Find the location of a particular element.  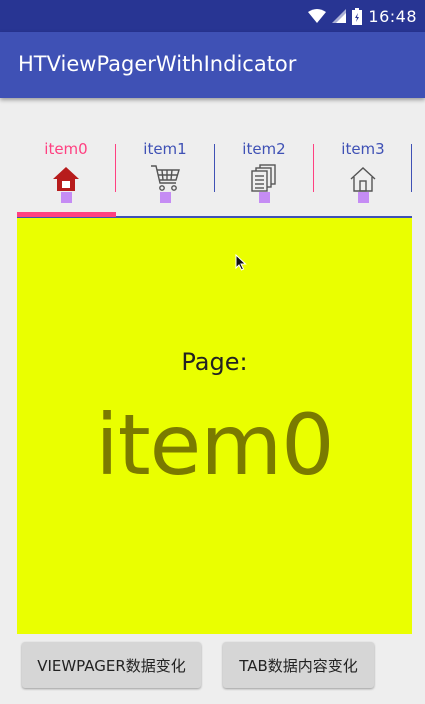

signal-icon is located at coordinates (339, 16).